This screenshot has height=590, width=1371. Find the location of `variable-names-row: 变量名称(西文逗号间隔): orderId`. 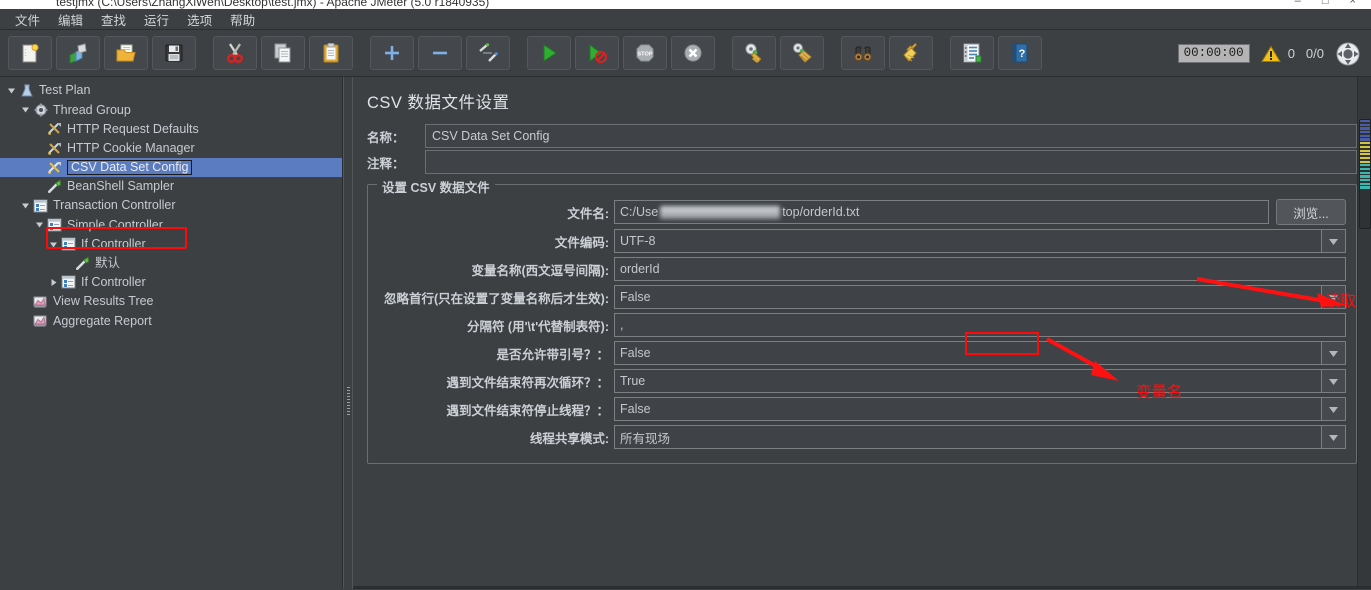

variable-names-row: 变量名称(西文逗号间隔): orderId is located at coordinates (862, 269).